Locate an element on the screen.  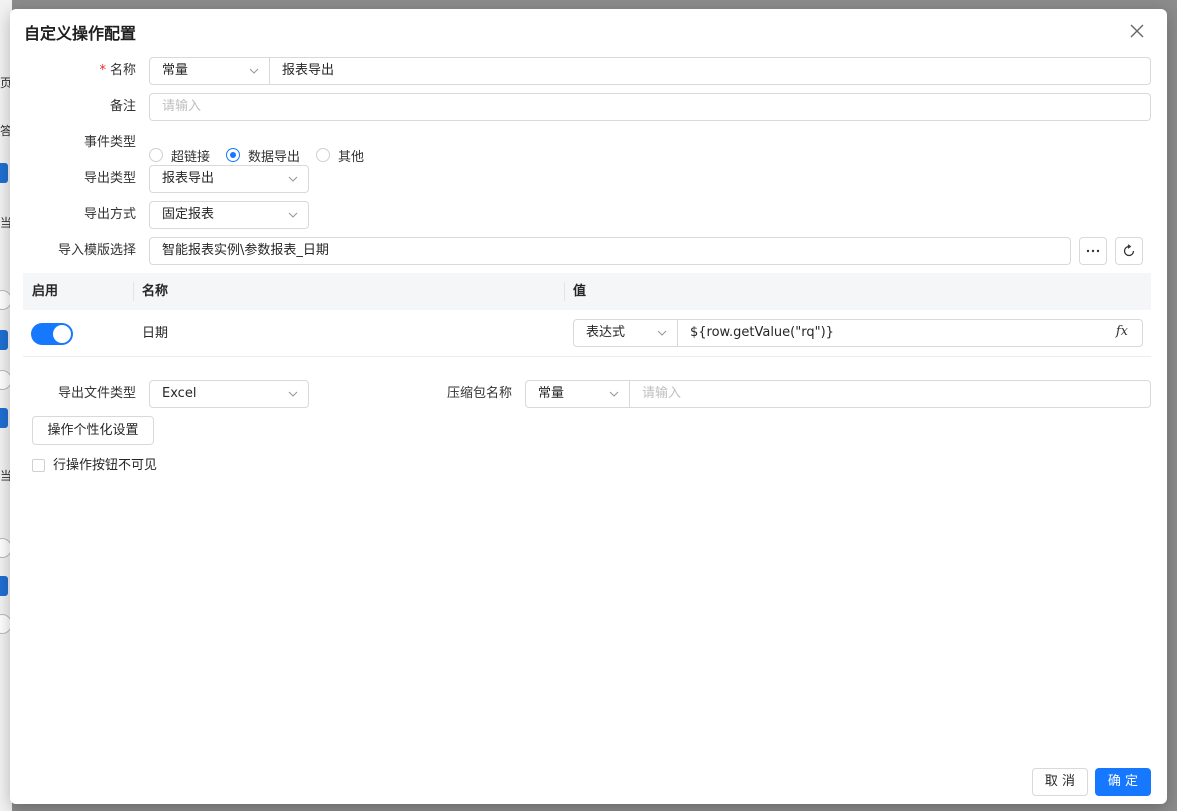
enable-toggle is located at coordinates (52, 334).